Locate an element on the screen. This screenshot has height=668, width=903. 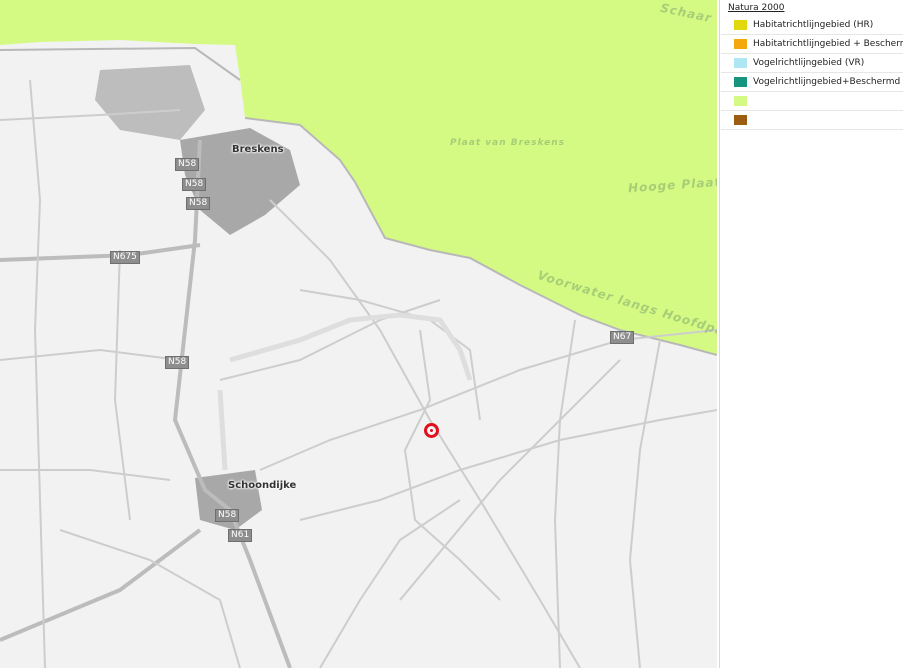
legend-item: Vogelrichtlijngebied (VR) is located at coordinates (812, 63).